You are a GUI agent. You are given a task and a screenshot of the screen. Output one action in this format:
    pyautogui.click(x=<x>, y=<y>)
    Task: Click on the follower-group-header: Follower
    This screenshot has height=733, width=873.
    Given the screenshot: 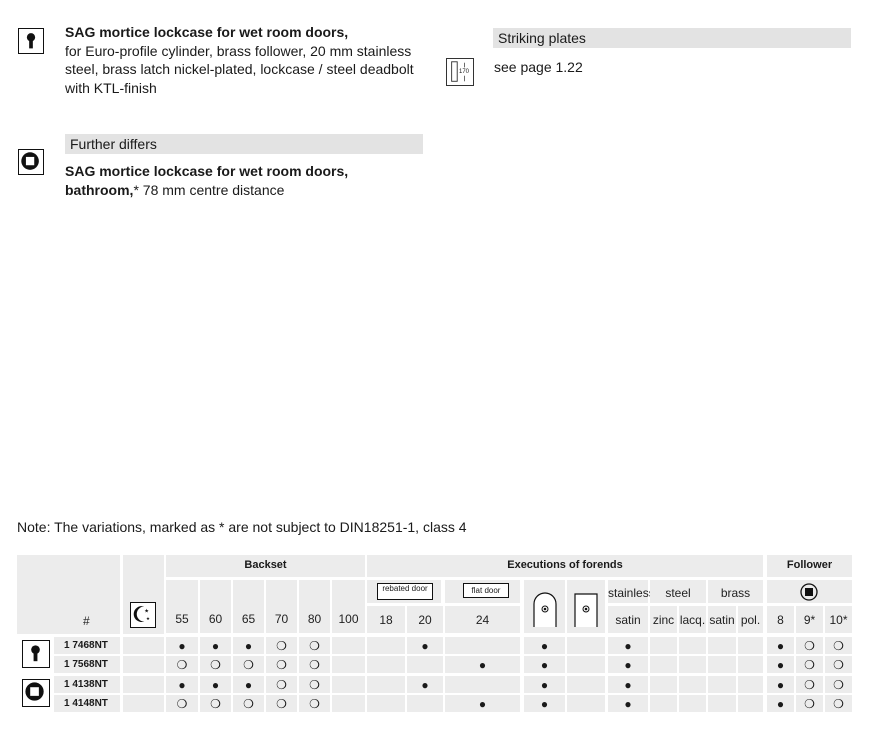 What is the action you would take?
    pyautogui.click(x=809, y=566)
    